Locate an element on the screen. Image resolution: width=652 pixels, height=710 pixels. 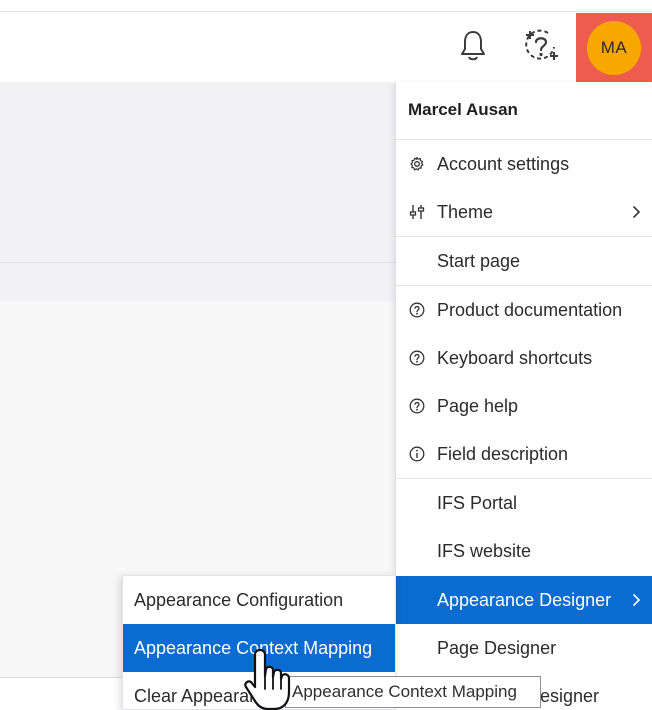
menu-item-field-description: Field description is located at coordinates (524, 454).